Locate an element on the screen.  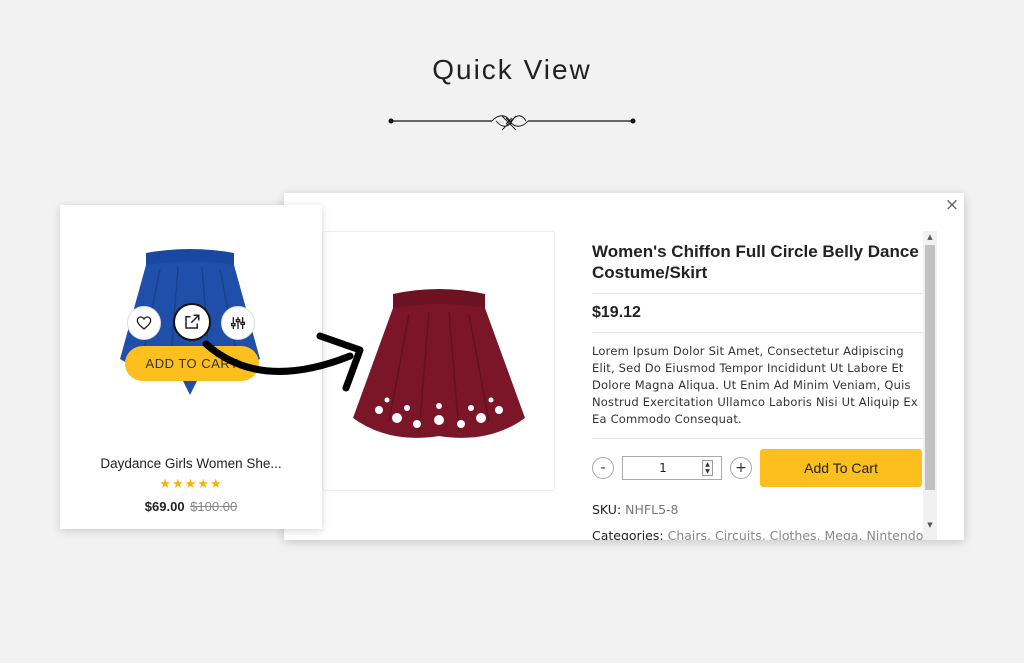
scrollbar-thumb is located at coordinates (930, 367).